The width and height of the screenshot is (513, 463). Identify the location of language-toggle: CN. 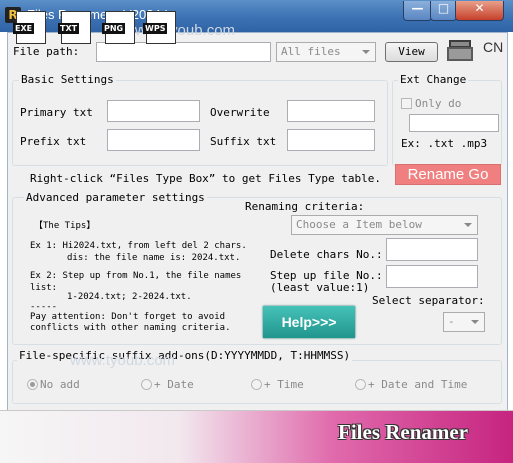
(493, 47).